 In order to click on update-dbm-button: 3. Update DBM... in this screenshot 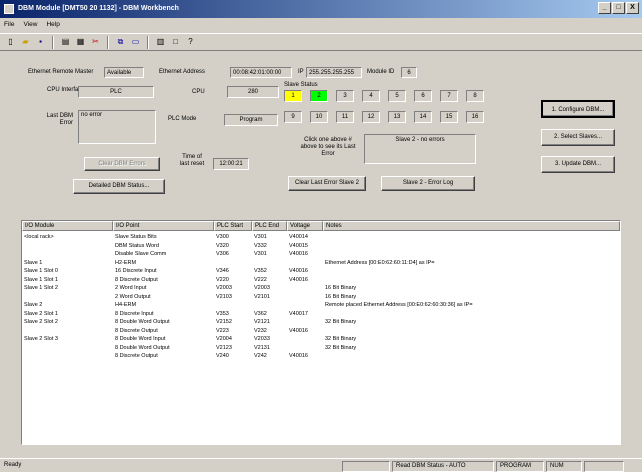, I will do `click(578, 164)`.